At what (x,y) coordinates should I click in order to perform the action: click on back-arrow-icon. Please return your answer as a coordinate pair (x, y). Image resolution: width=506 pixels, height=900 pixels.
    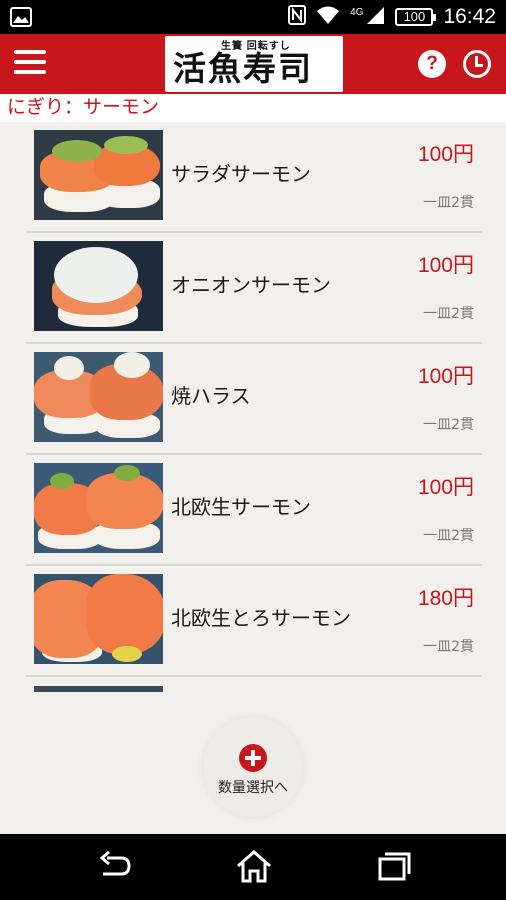
    Looking at the image, I should click on (115, 866).